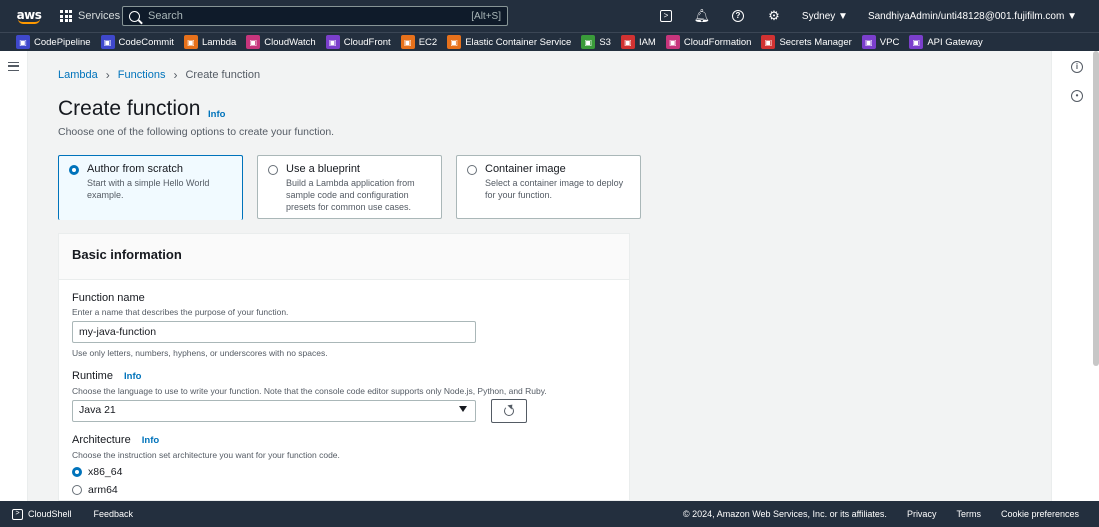 The width and height of the screenshot is (1099, 527). I want to click on commit-icon: ▣, so click(107, 42).